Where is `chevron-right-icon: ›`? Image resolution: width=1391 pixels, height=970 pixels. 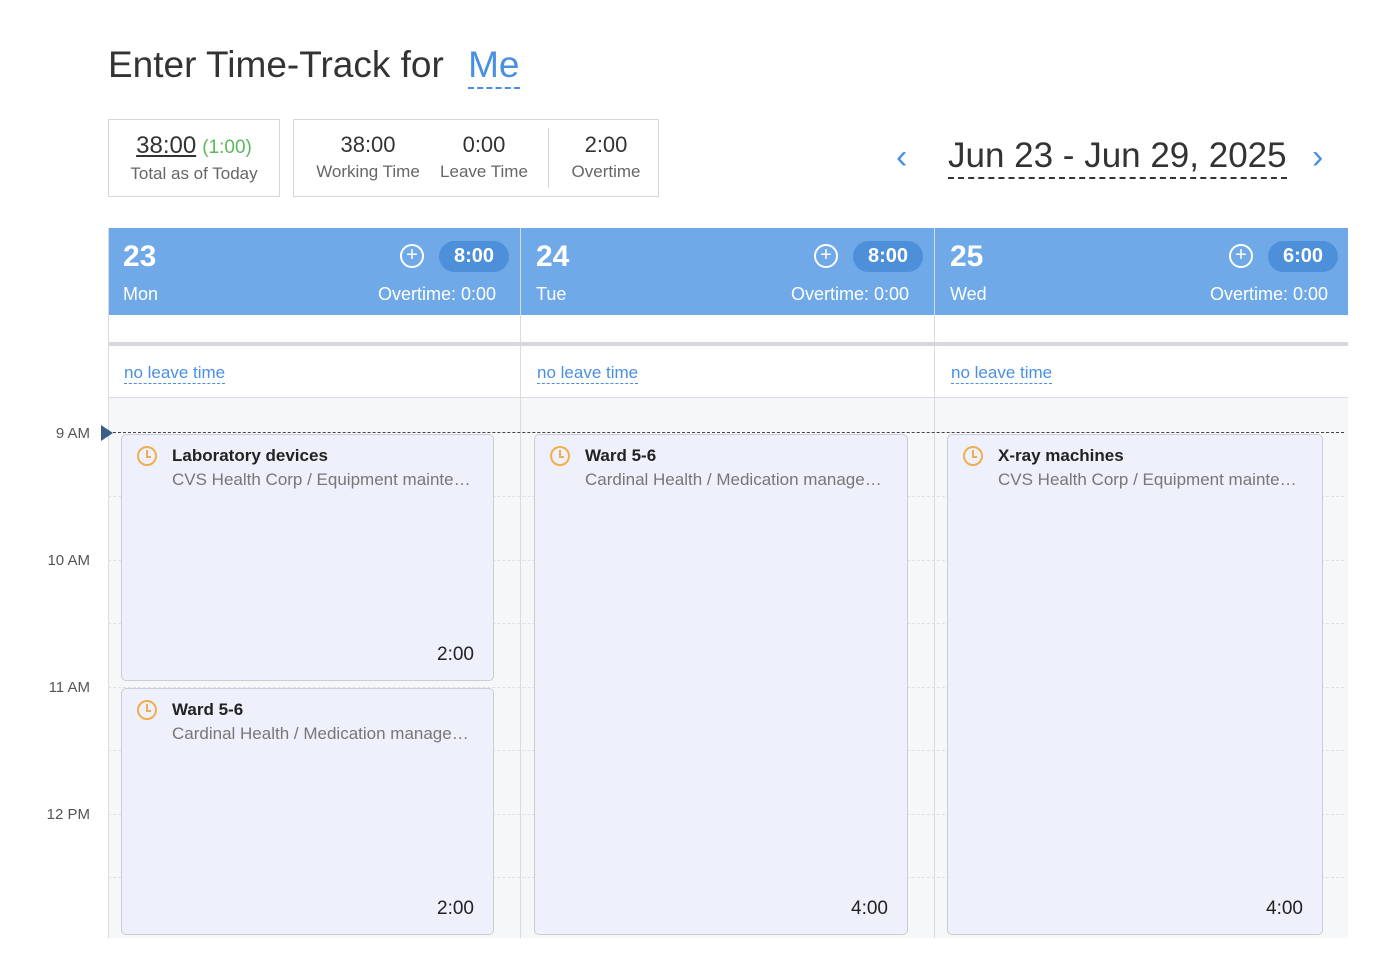 chevron-right-icon: › is located at coordinates (1317, 157).